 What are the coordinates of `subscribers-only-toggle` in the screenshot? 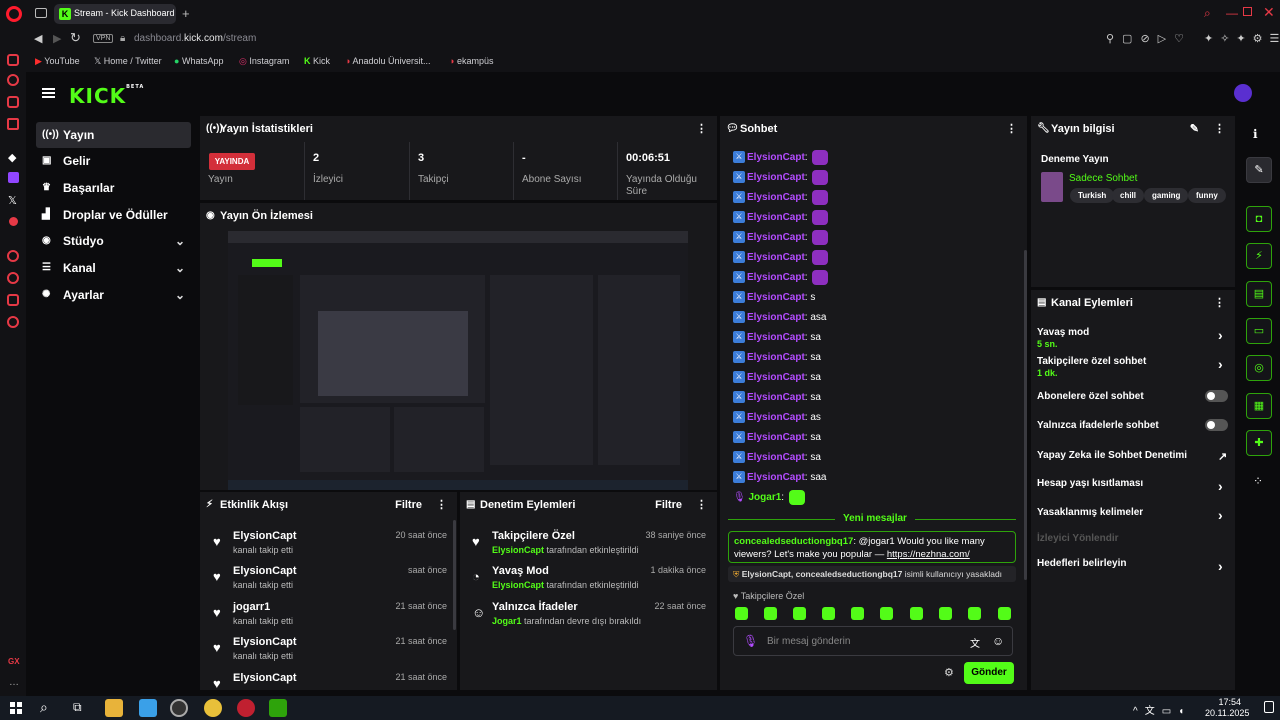 It's located at (1216, 396).